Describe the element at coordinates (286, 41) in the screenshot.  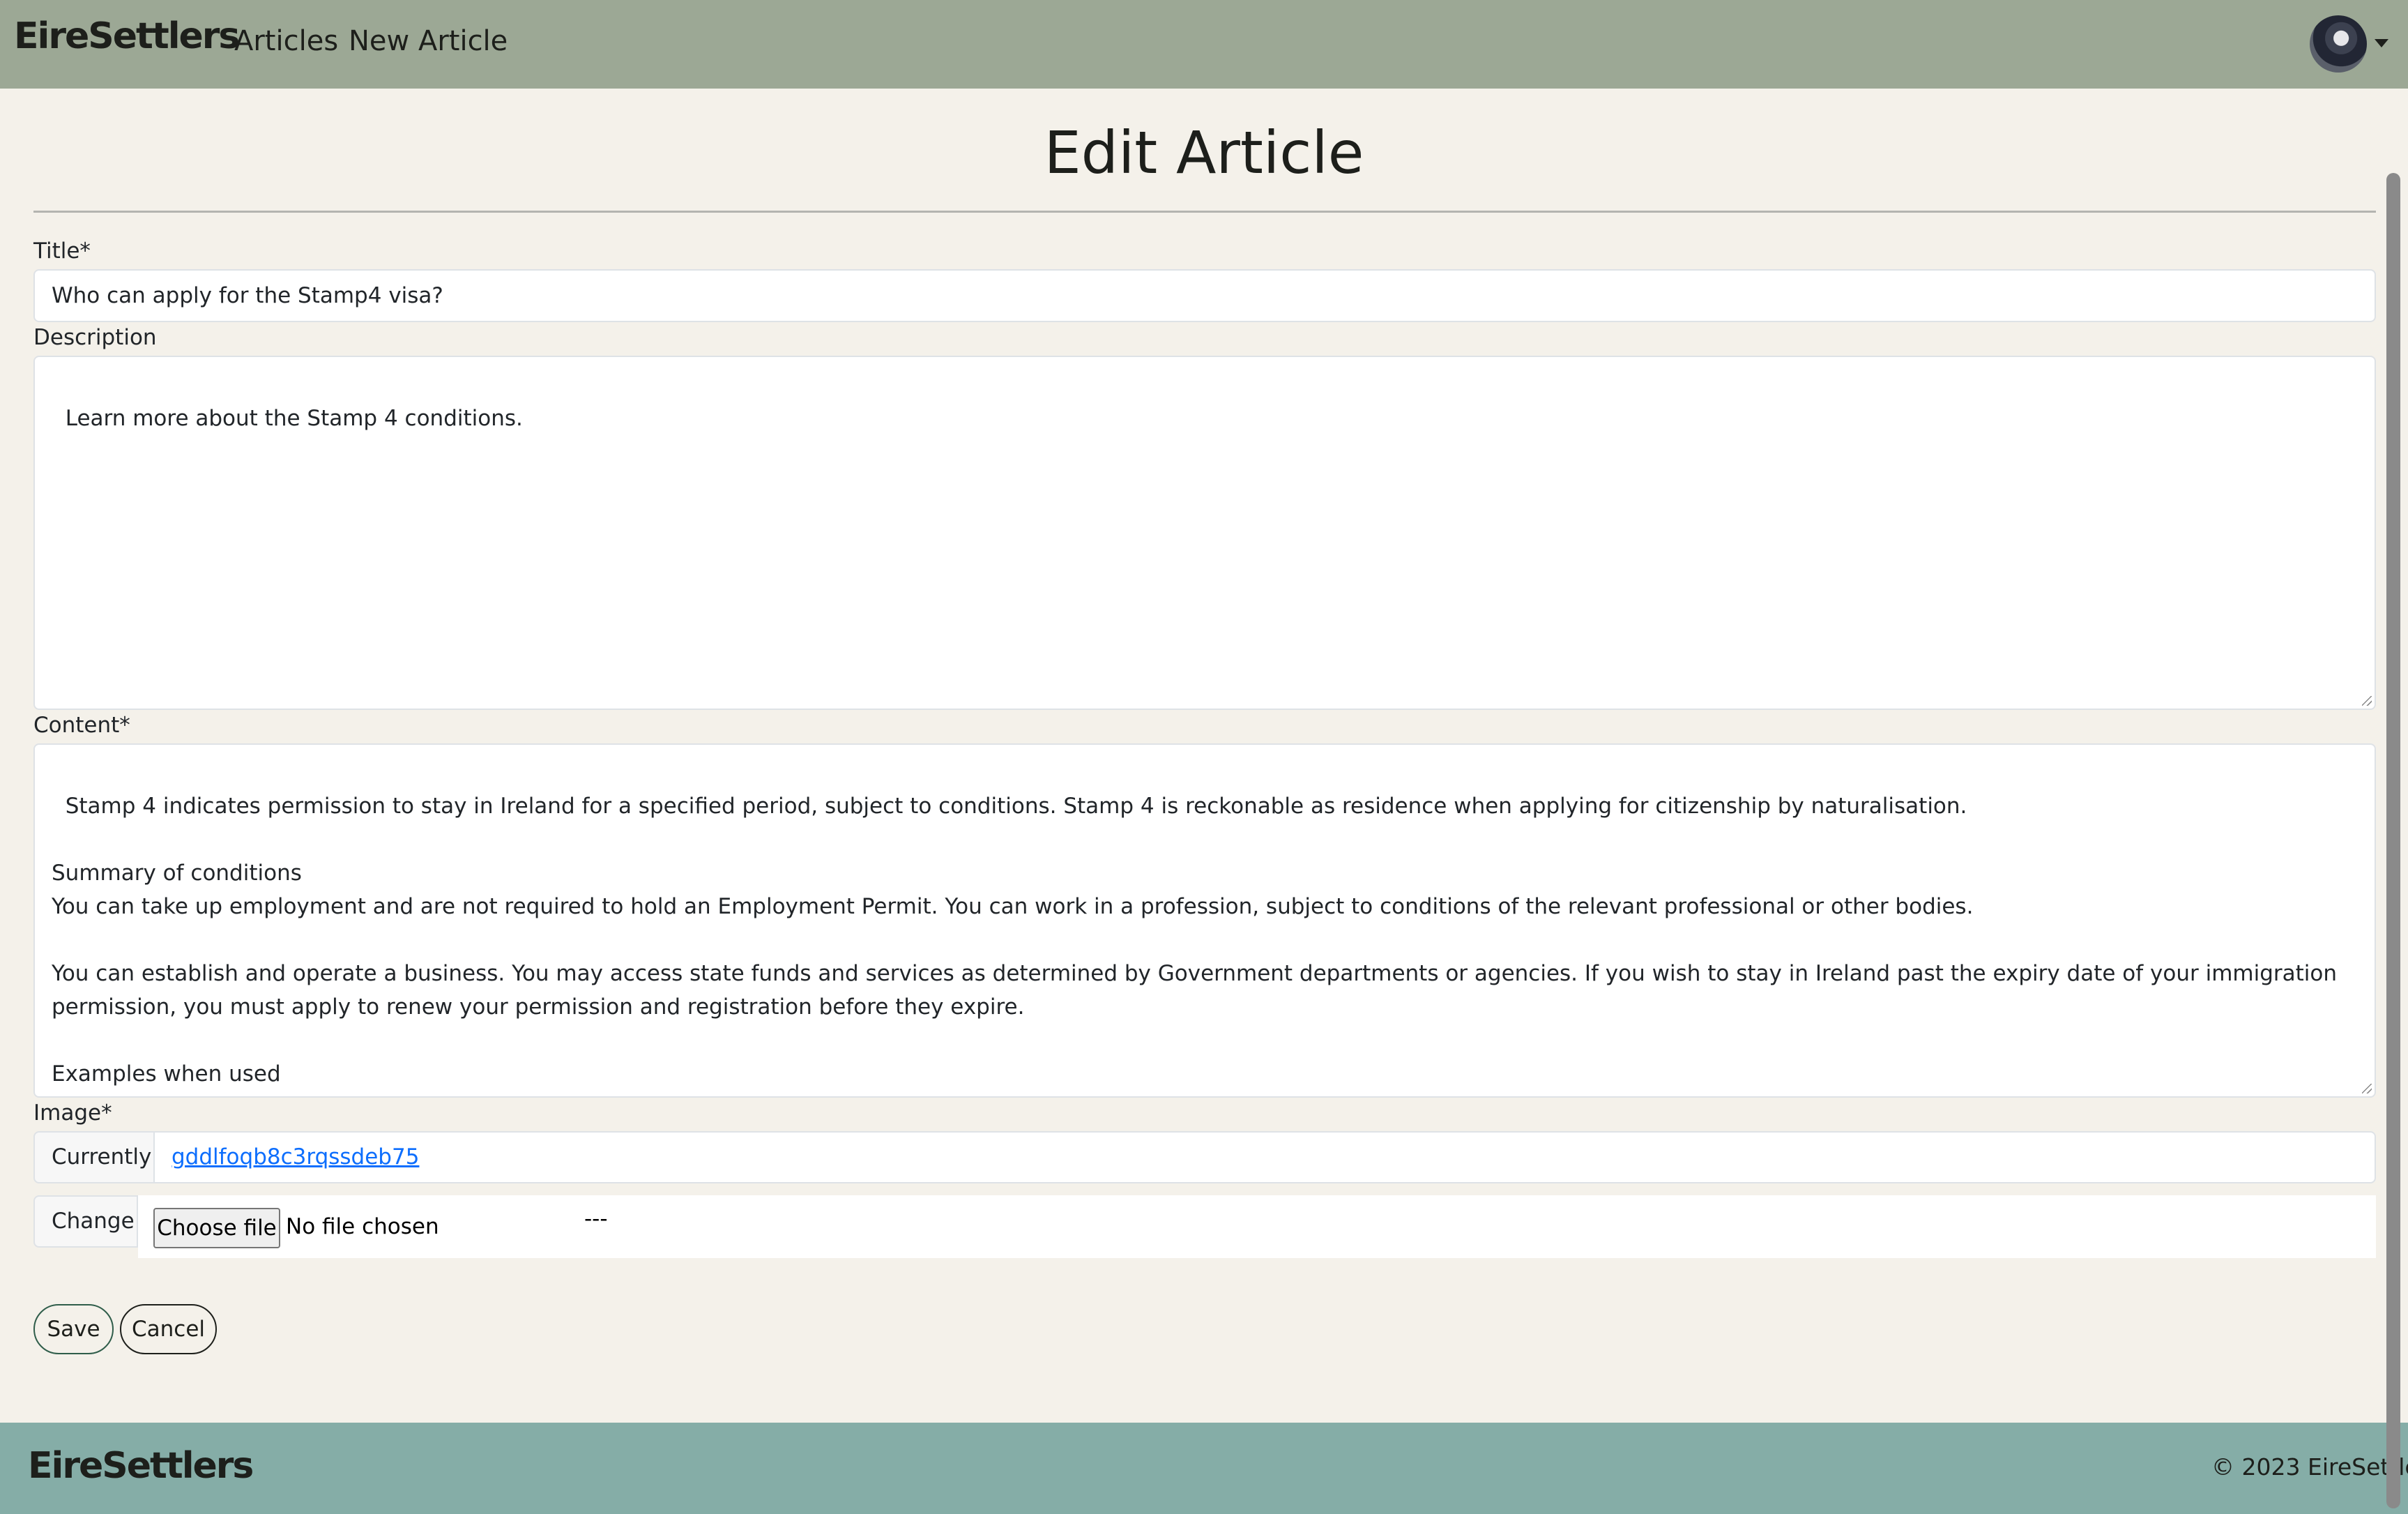
I see `nav-link-articles: Articles` at that location.